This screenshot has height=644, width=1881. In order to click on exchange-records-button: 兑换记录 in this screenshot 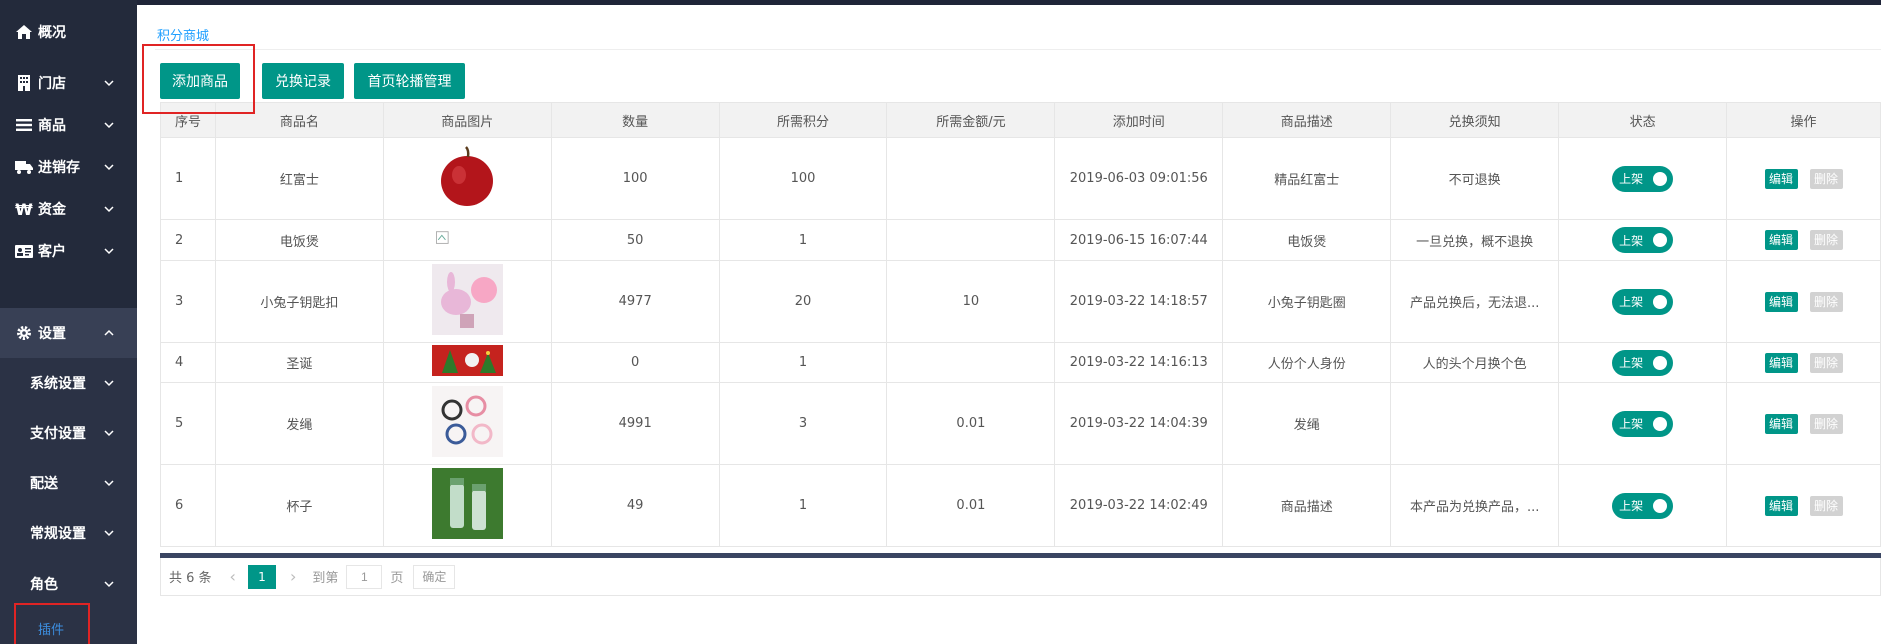, I will do `click(303, 81)`.